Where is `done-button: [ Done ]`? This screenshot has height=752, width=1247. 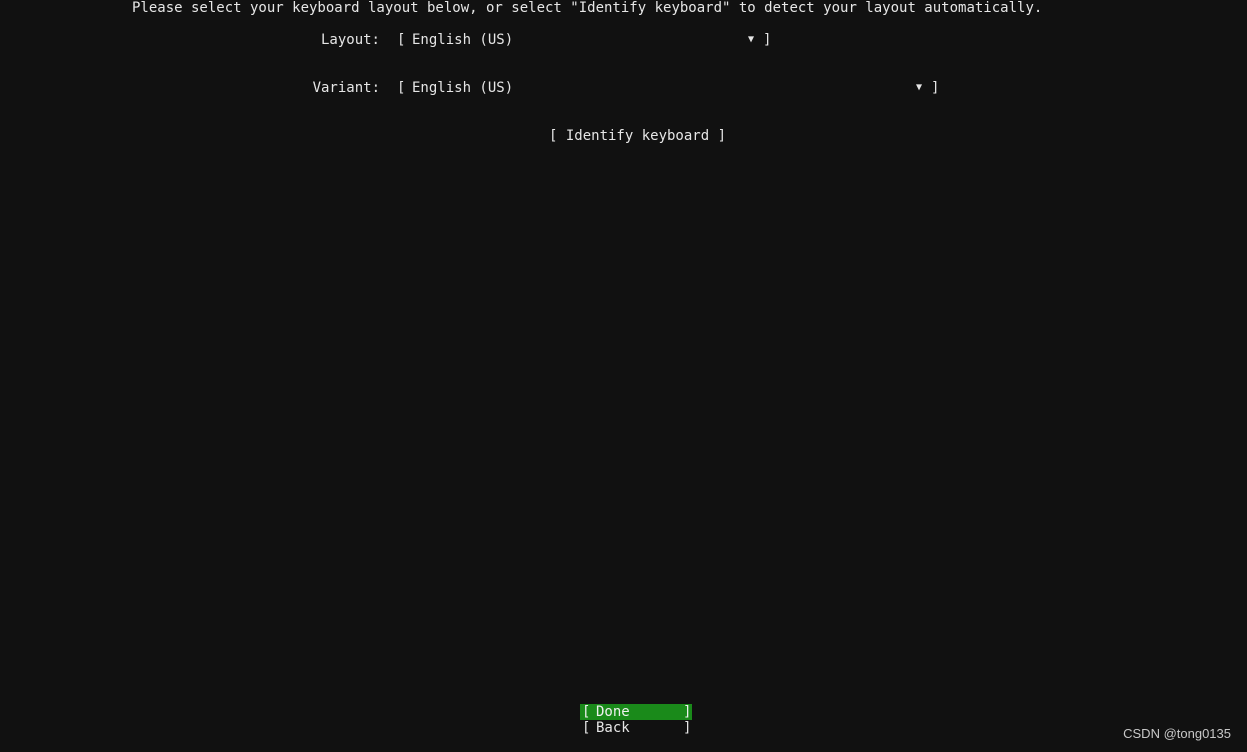
done-button: [ Done ] is located at coordinates (636, 712).